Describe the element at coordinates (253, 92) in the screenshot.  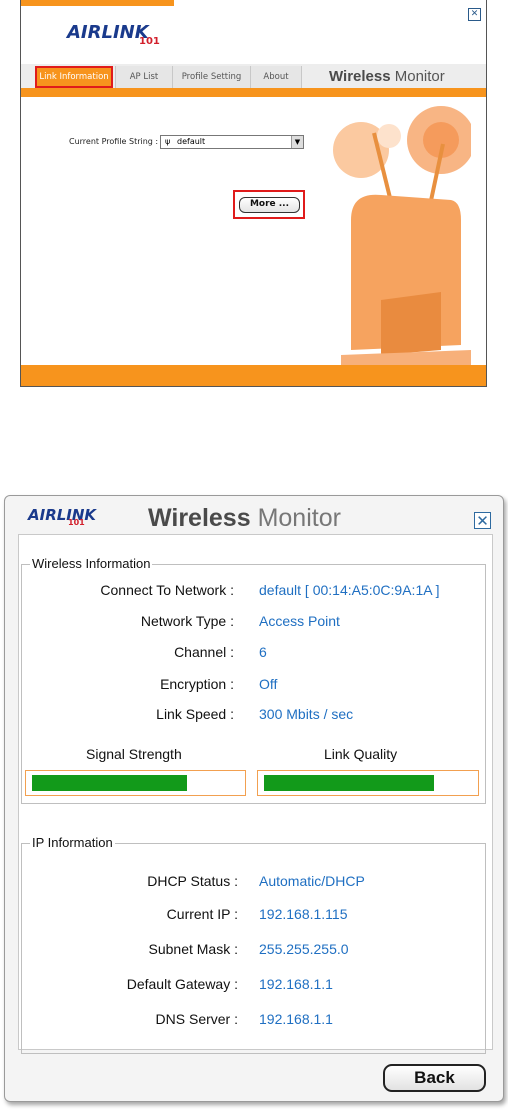
I see `tab-underline-strip` at that location.